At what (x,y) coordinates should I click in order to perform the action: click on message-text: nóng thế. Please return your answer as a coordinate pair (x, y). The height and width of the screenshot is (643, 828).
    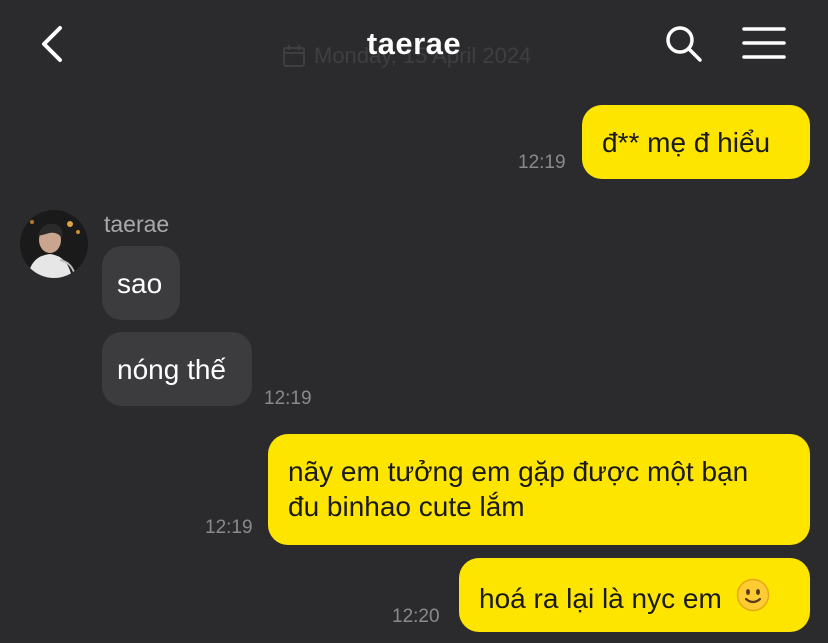
    Looking at the image, I should click on (171, 369).